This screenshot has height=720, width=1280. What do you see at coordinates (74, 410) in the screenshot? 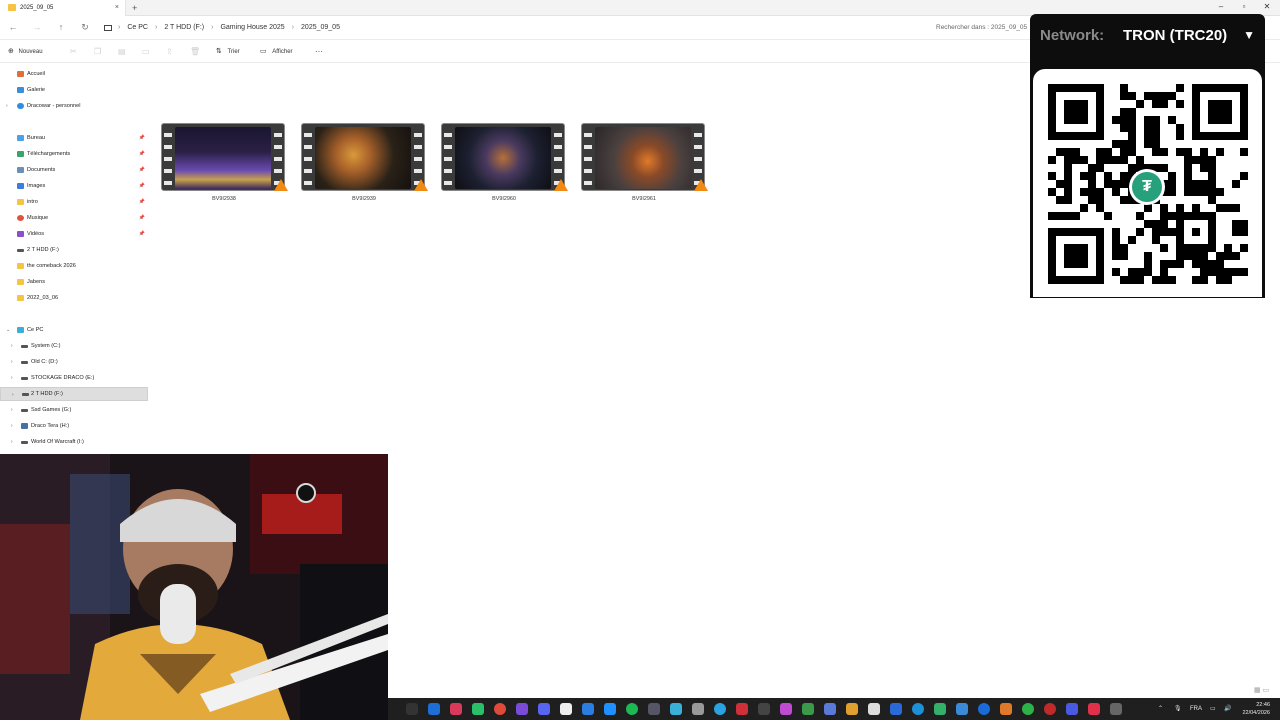
I see `sidebar-item-drive-g: › Ssd Games (G:)` at bounding box center [74, 410].